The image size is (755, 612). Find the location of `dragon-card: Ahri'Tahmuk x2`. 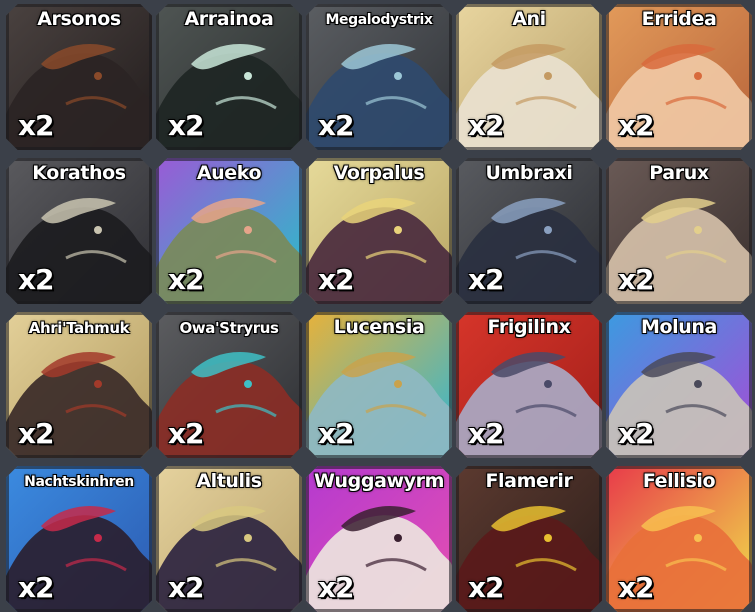

dragon-card: Ahri'Tahmuk x2 is located at coordinates (79, 385).